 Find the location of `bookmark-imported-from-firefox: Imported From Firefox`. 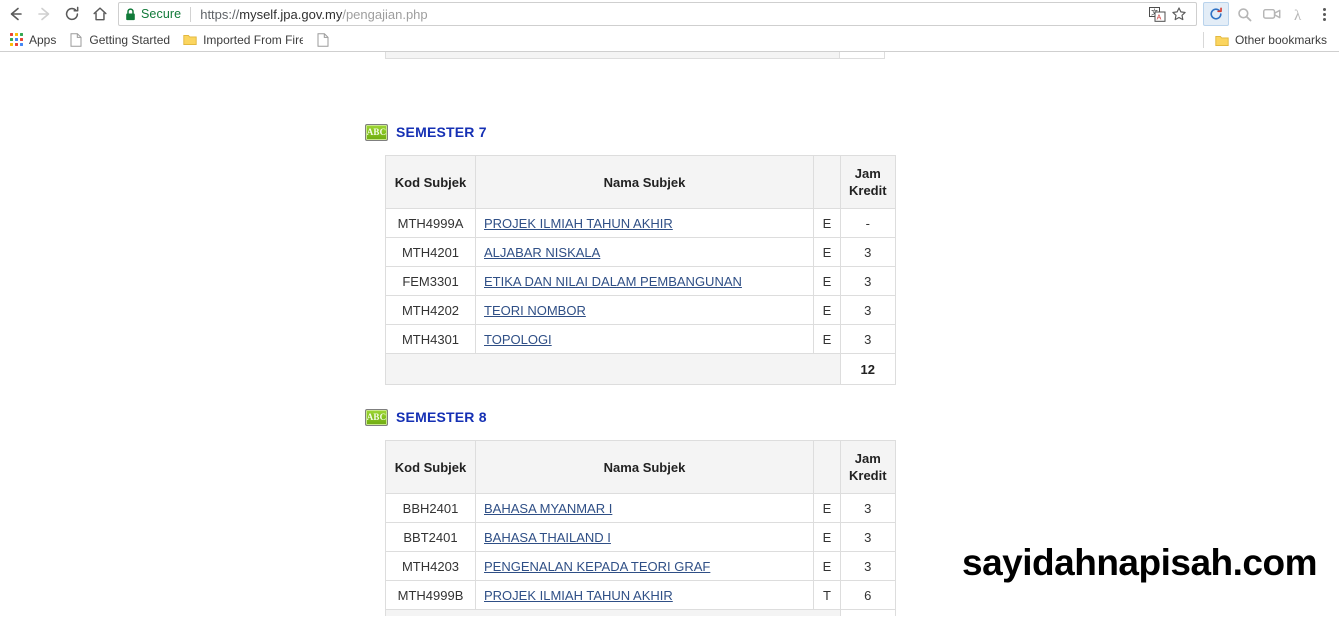

bookmark-imported-from-firefox: Imported From Firefox is located at coordinates (244, 40).